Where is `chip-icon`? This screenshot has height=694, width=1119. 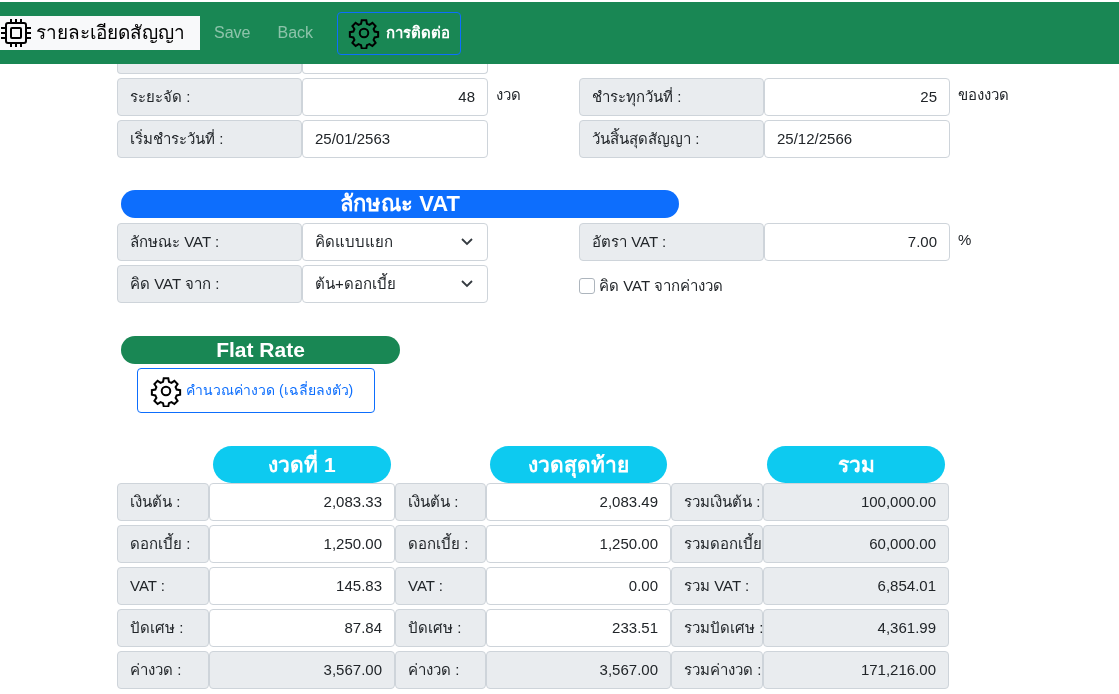 chip-icon is located at coordinates (16, 33).